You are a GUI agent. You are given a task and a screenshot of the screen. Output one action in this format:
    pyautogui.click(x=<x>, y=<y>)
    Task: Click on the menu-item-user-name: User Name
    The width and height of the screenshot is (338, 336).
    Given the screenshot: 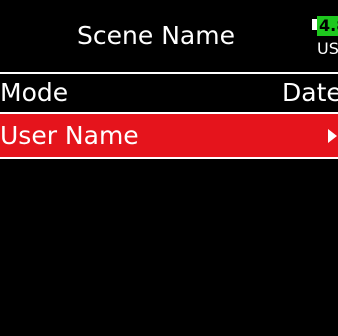 What is the action you would take?
    pyautogui.click(x=169, y=135)
    